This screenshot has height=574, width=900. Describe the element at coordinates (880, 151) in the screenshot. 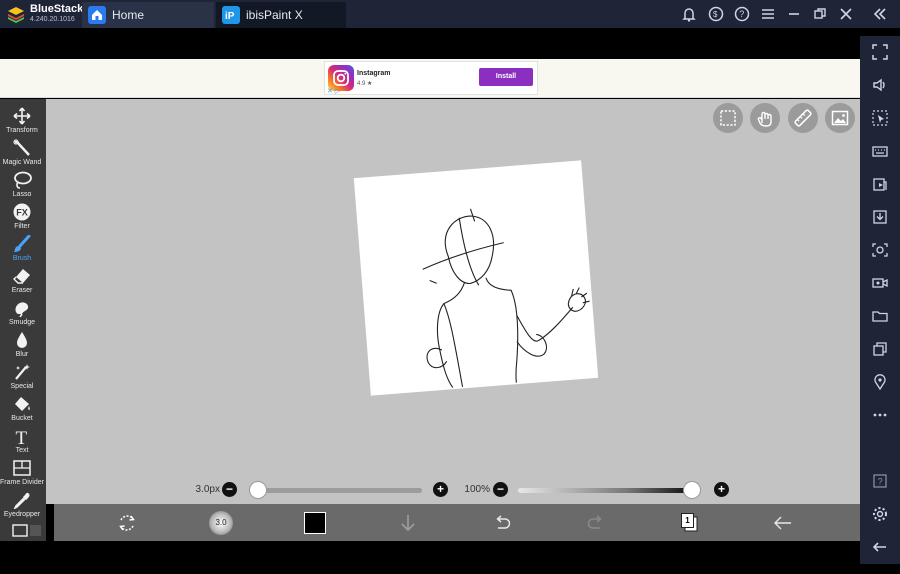

I see `keyboard-icon` at that location.